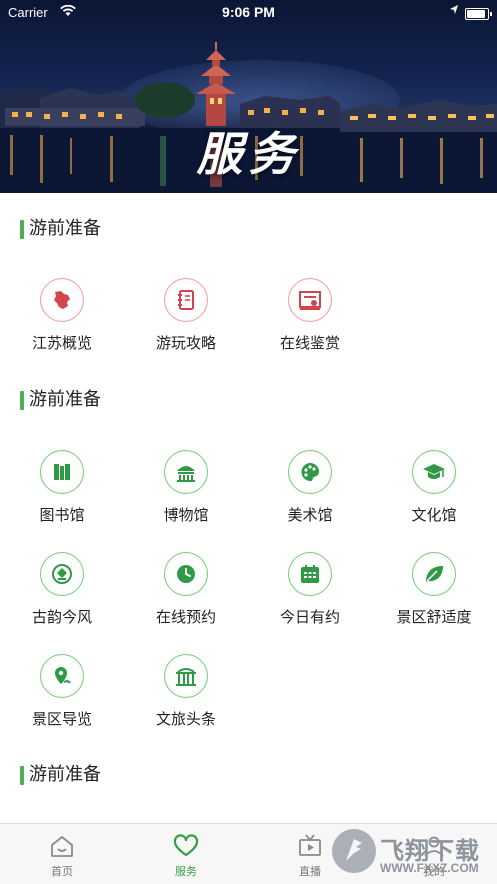 The width and height of the screenshot is (497, 884). Describe the element at coordinates (186, 574) in the screenshot. I see `clock-icon` at that location.